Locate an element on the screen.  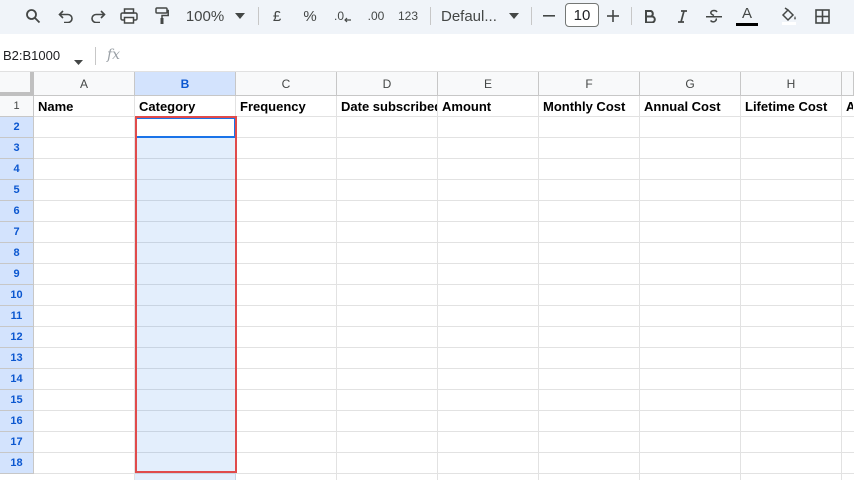
decrease-decimal-label: .0 is located at coordinates (338, 16).